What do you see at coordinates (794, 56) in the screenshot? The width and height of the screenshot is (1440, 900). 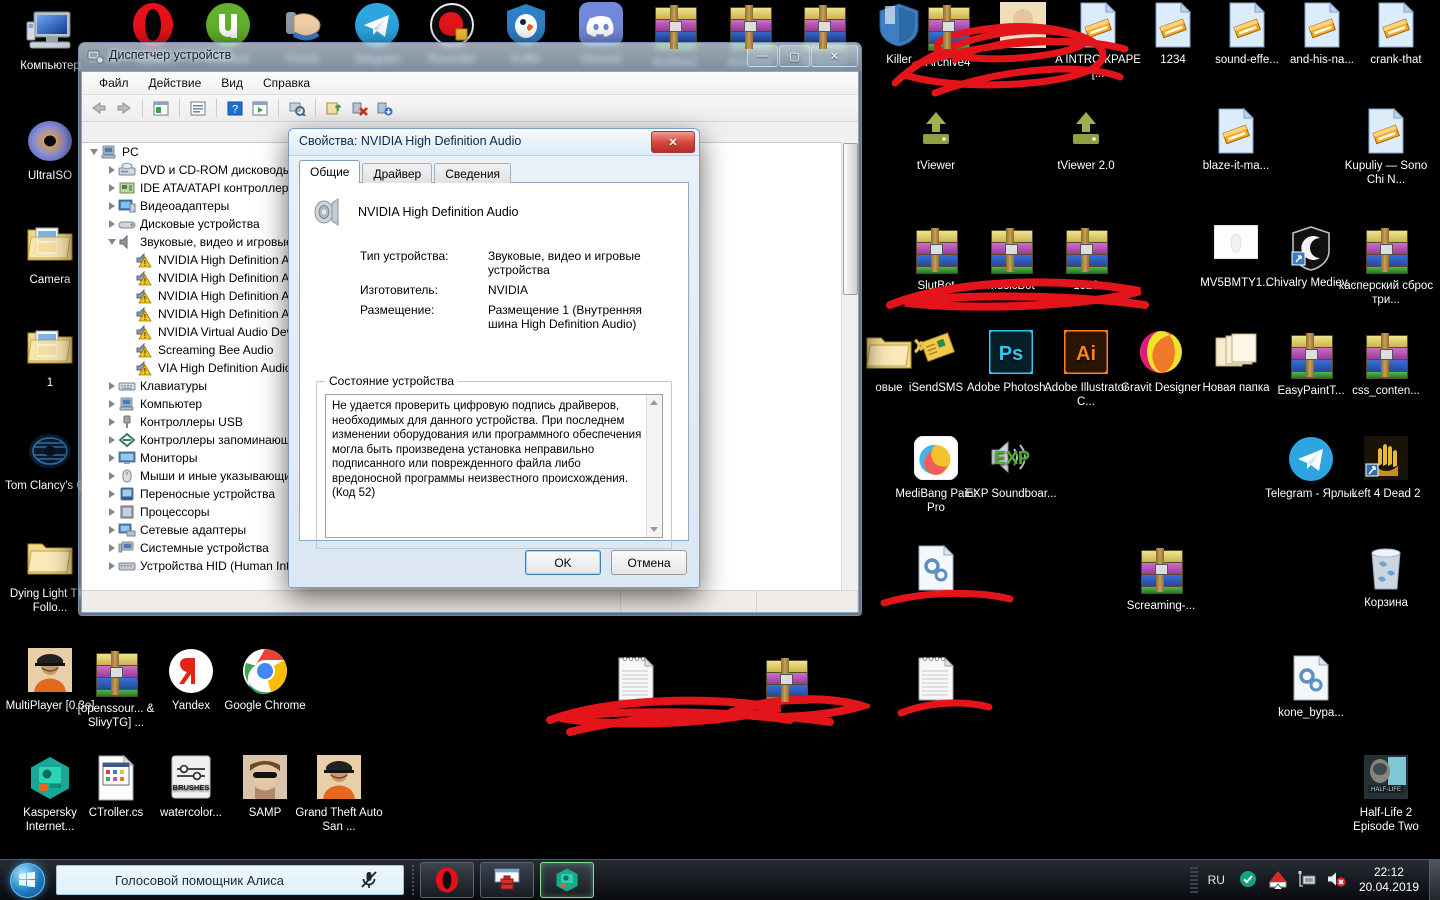 I see `maximize-button: ▢` at bounding box center [794, 56].